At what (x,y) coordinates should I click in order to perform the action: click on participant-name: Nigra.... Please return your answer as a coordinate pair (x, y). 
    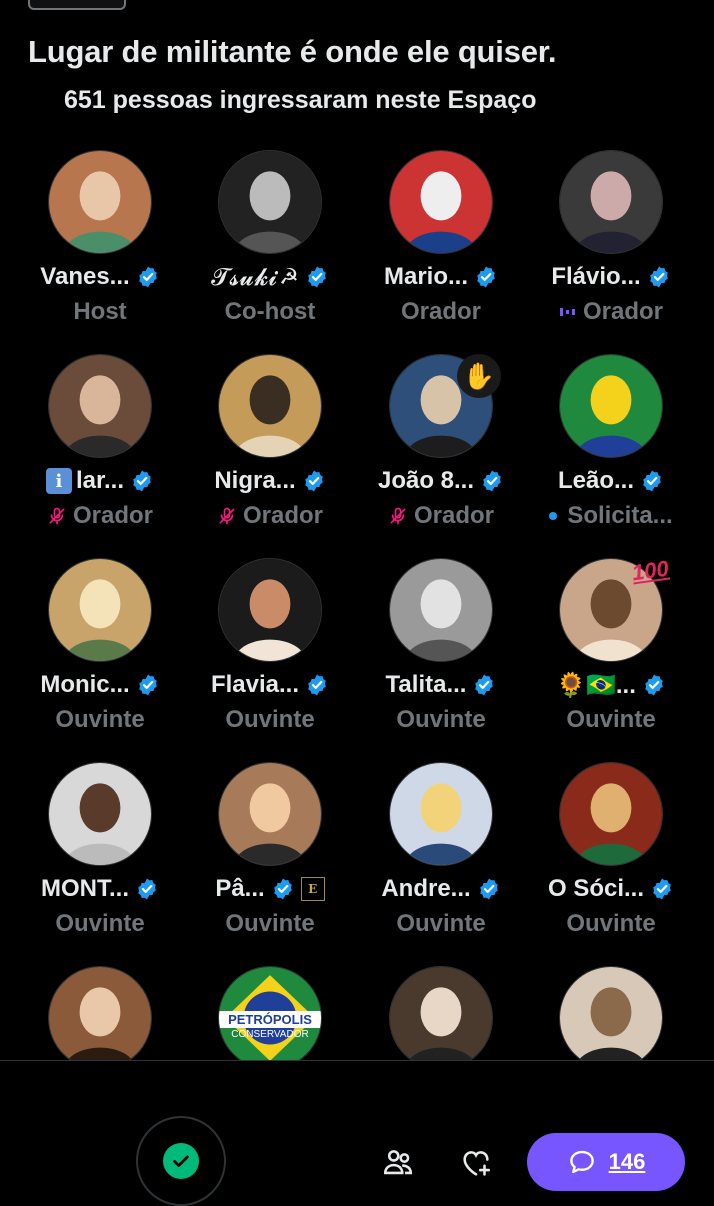
    Looking at the image, I should click on (255, 480).